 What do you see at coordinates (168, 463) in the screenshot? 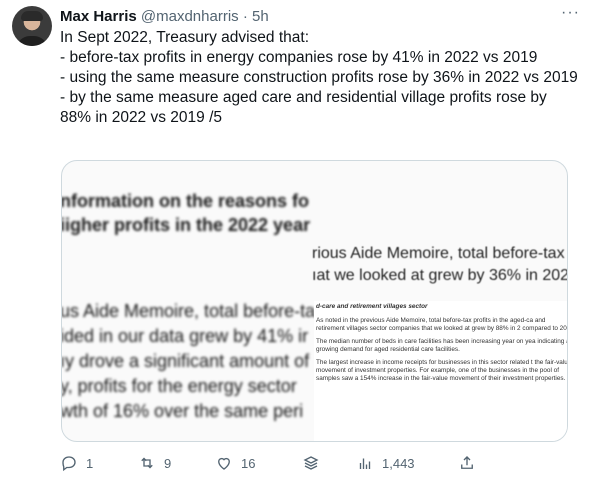
I see `retweet-count: 9` at bounding box center [168, 463].